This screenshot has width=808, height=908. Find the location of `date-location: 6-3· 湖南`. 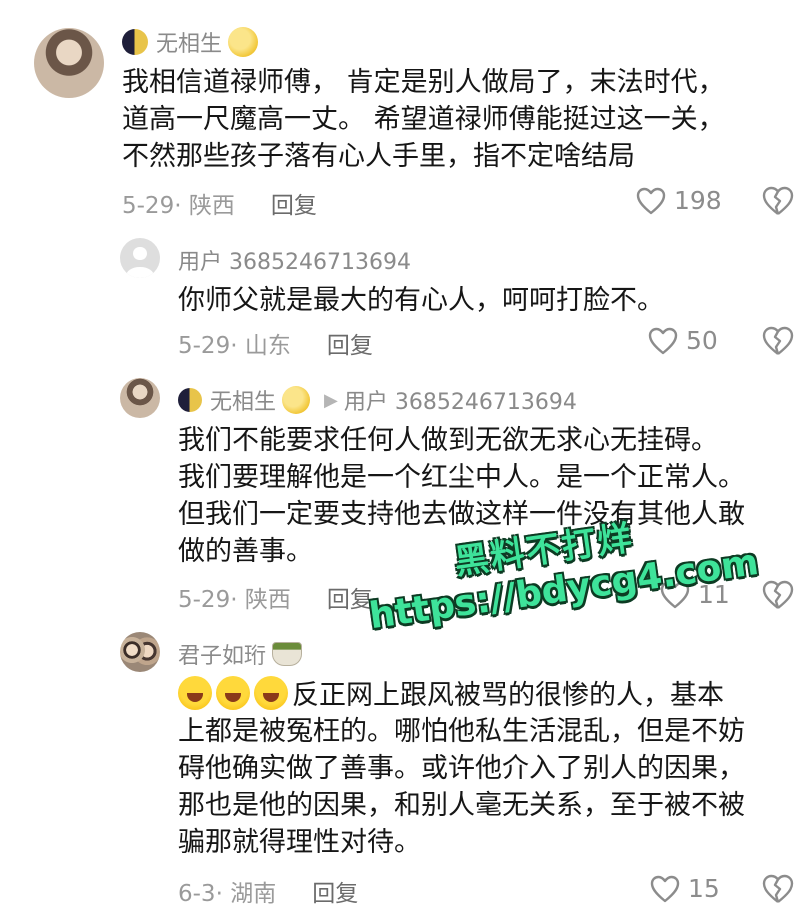

date-location: 6-3· 湖南 is located at coordinates (227, 894).